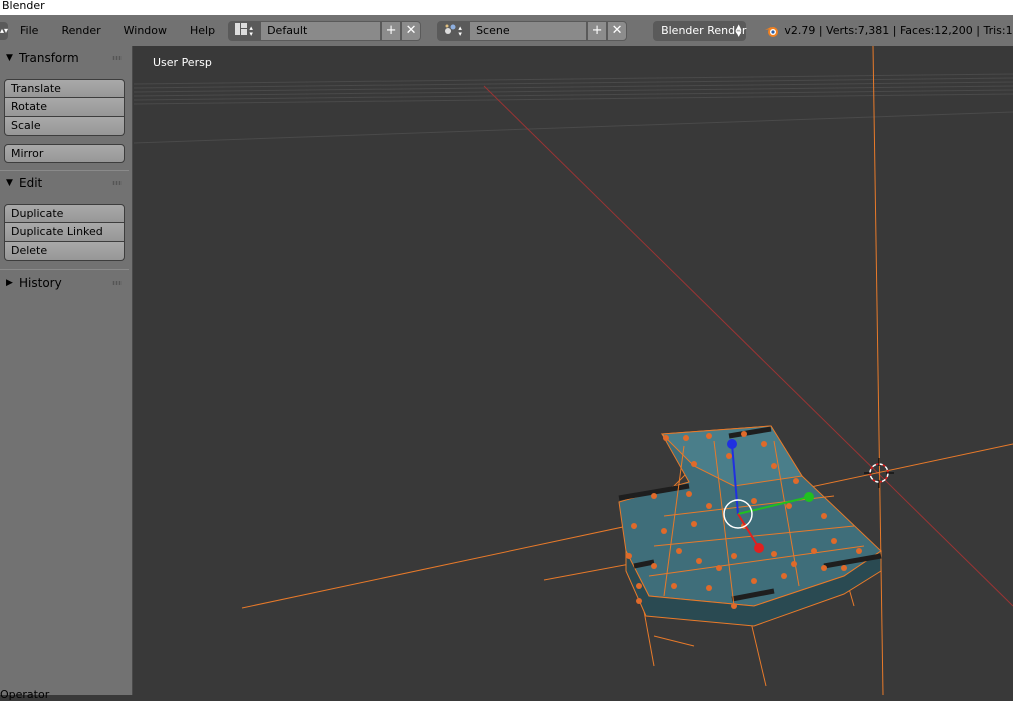 The height and width of the screenshot is (701, 1013). I want to click on render-engine-dropdown: Blender Render ▲ ▼, so click(700, 30).